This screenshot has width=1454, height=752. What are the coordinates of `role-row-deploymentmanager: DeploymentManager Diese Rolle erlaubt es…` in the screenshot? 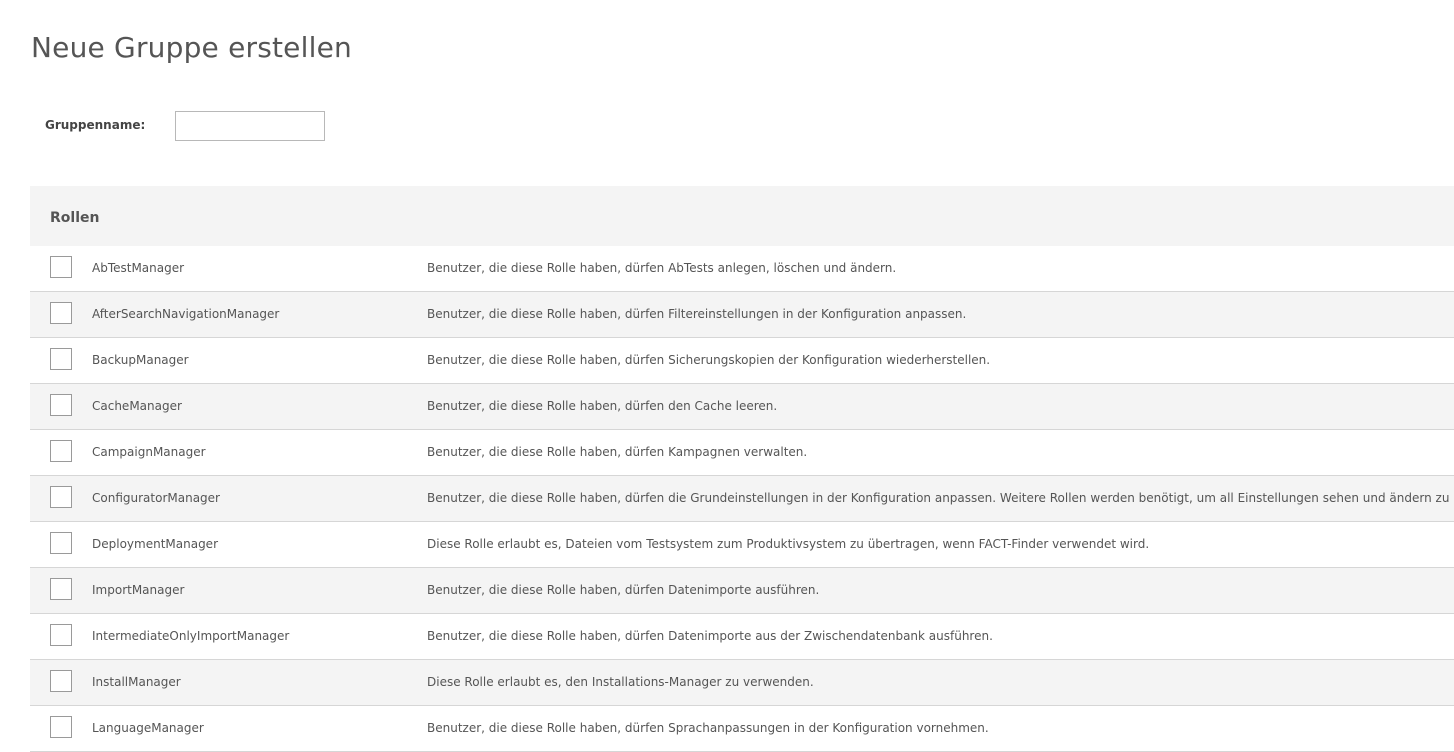 It's located at (742, 545).